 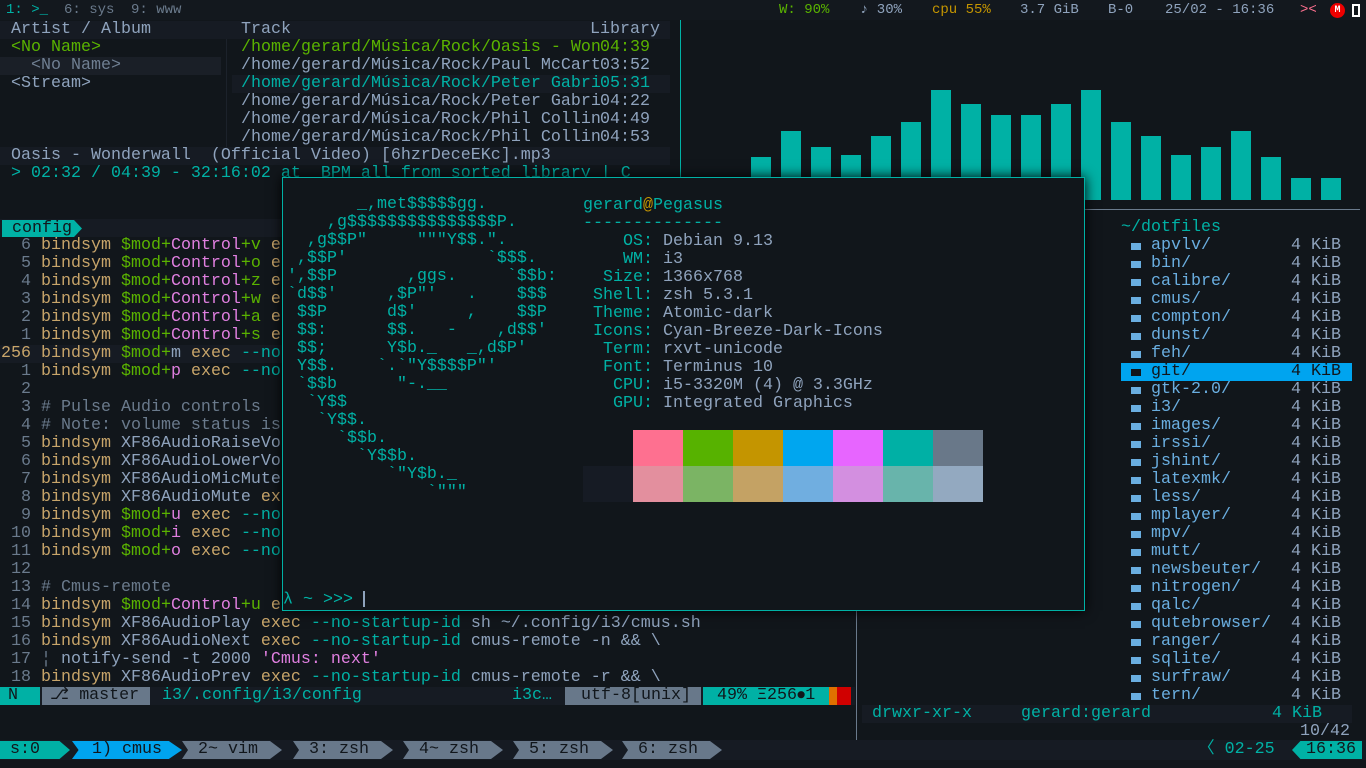 I want to click on tmux-window-5: 5: zsh, so click(x=563, y=750).